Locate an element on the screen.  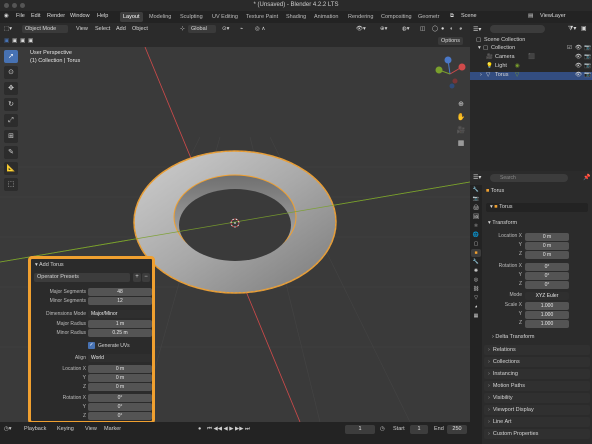
measure-tool-icon: 📐 is located at coordinates (11, 168).